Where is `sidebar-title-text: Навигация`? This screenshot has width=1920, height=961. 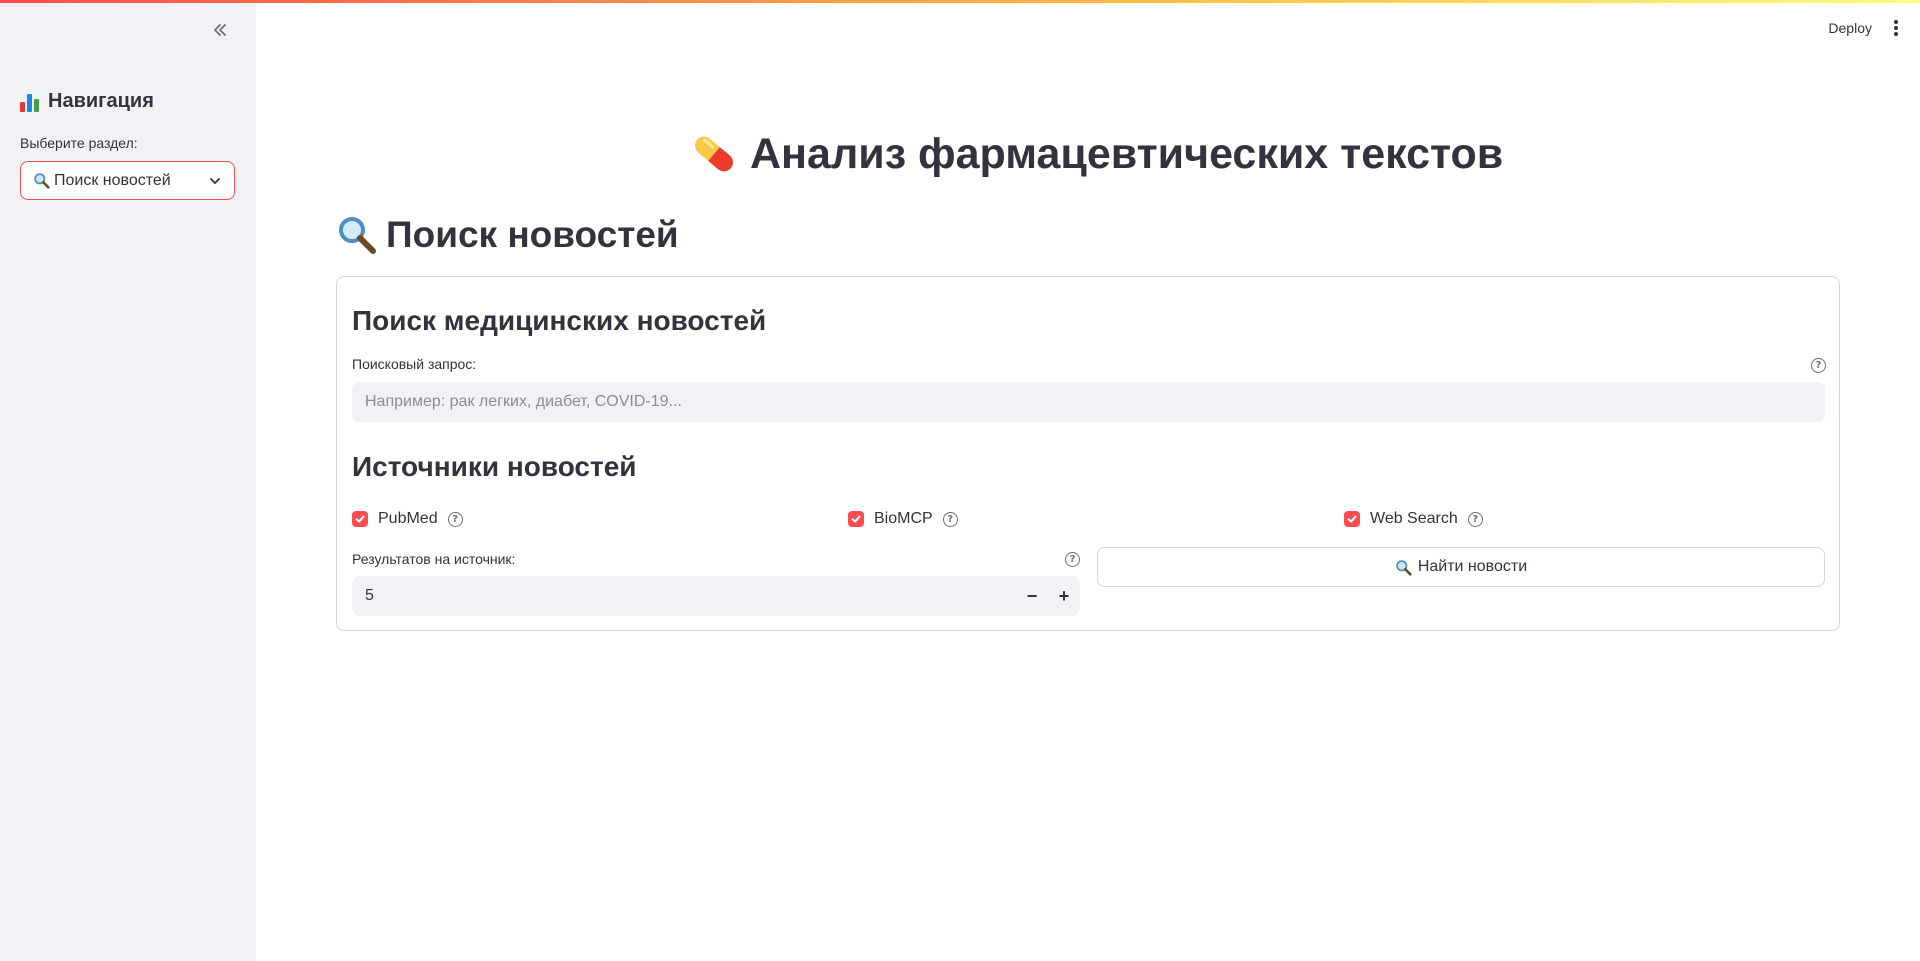 sidebar-title-text: Навигация is located at coordinates (101, 101).